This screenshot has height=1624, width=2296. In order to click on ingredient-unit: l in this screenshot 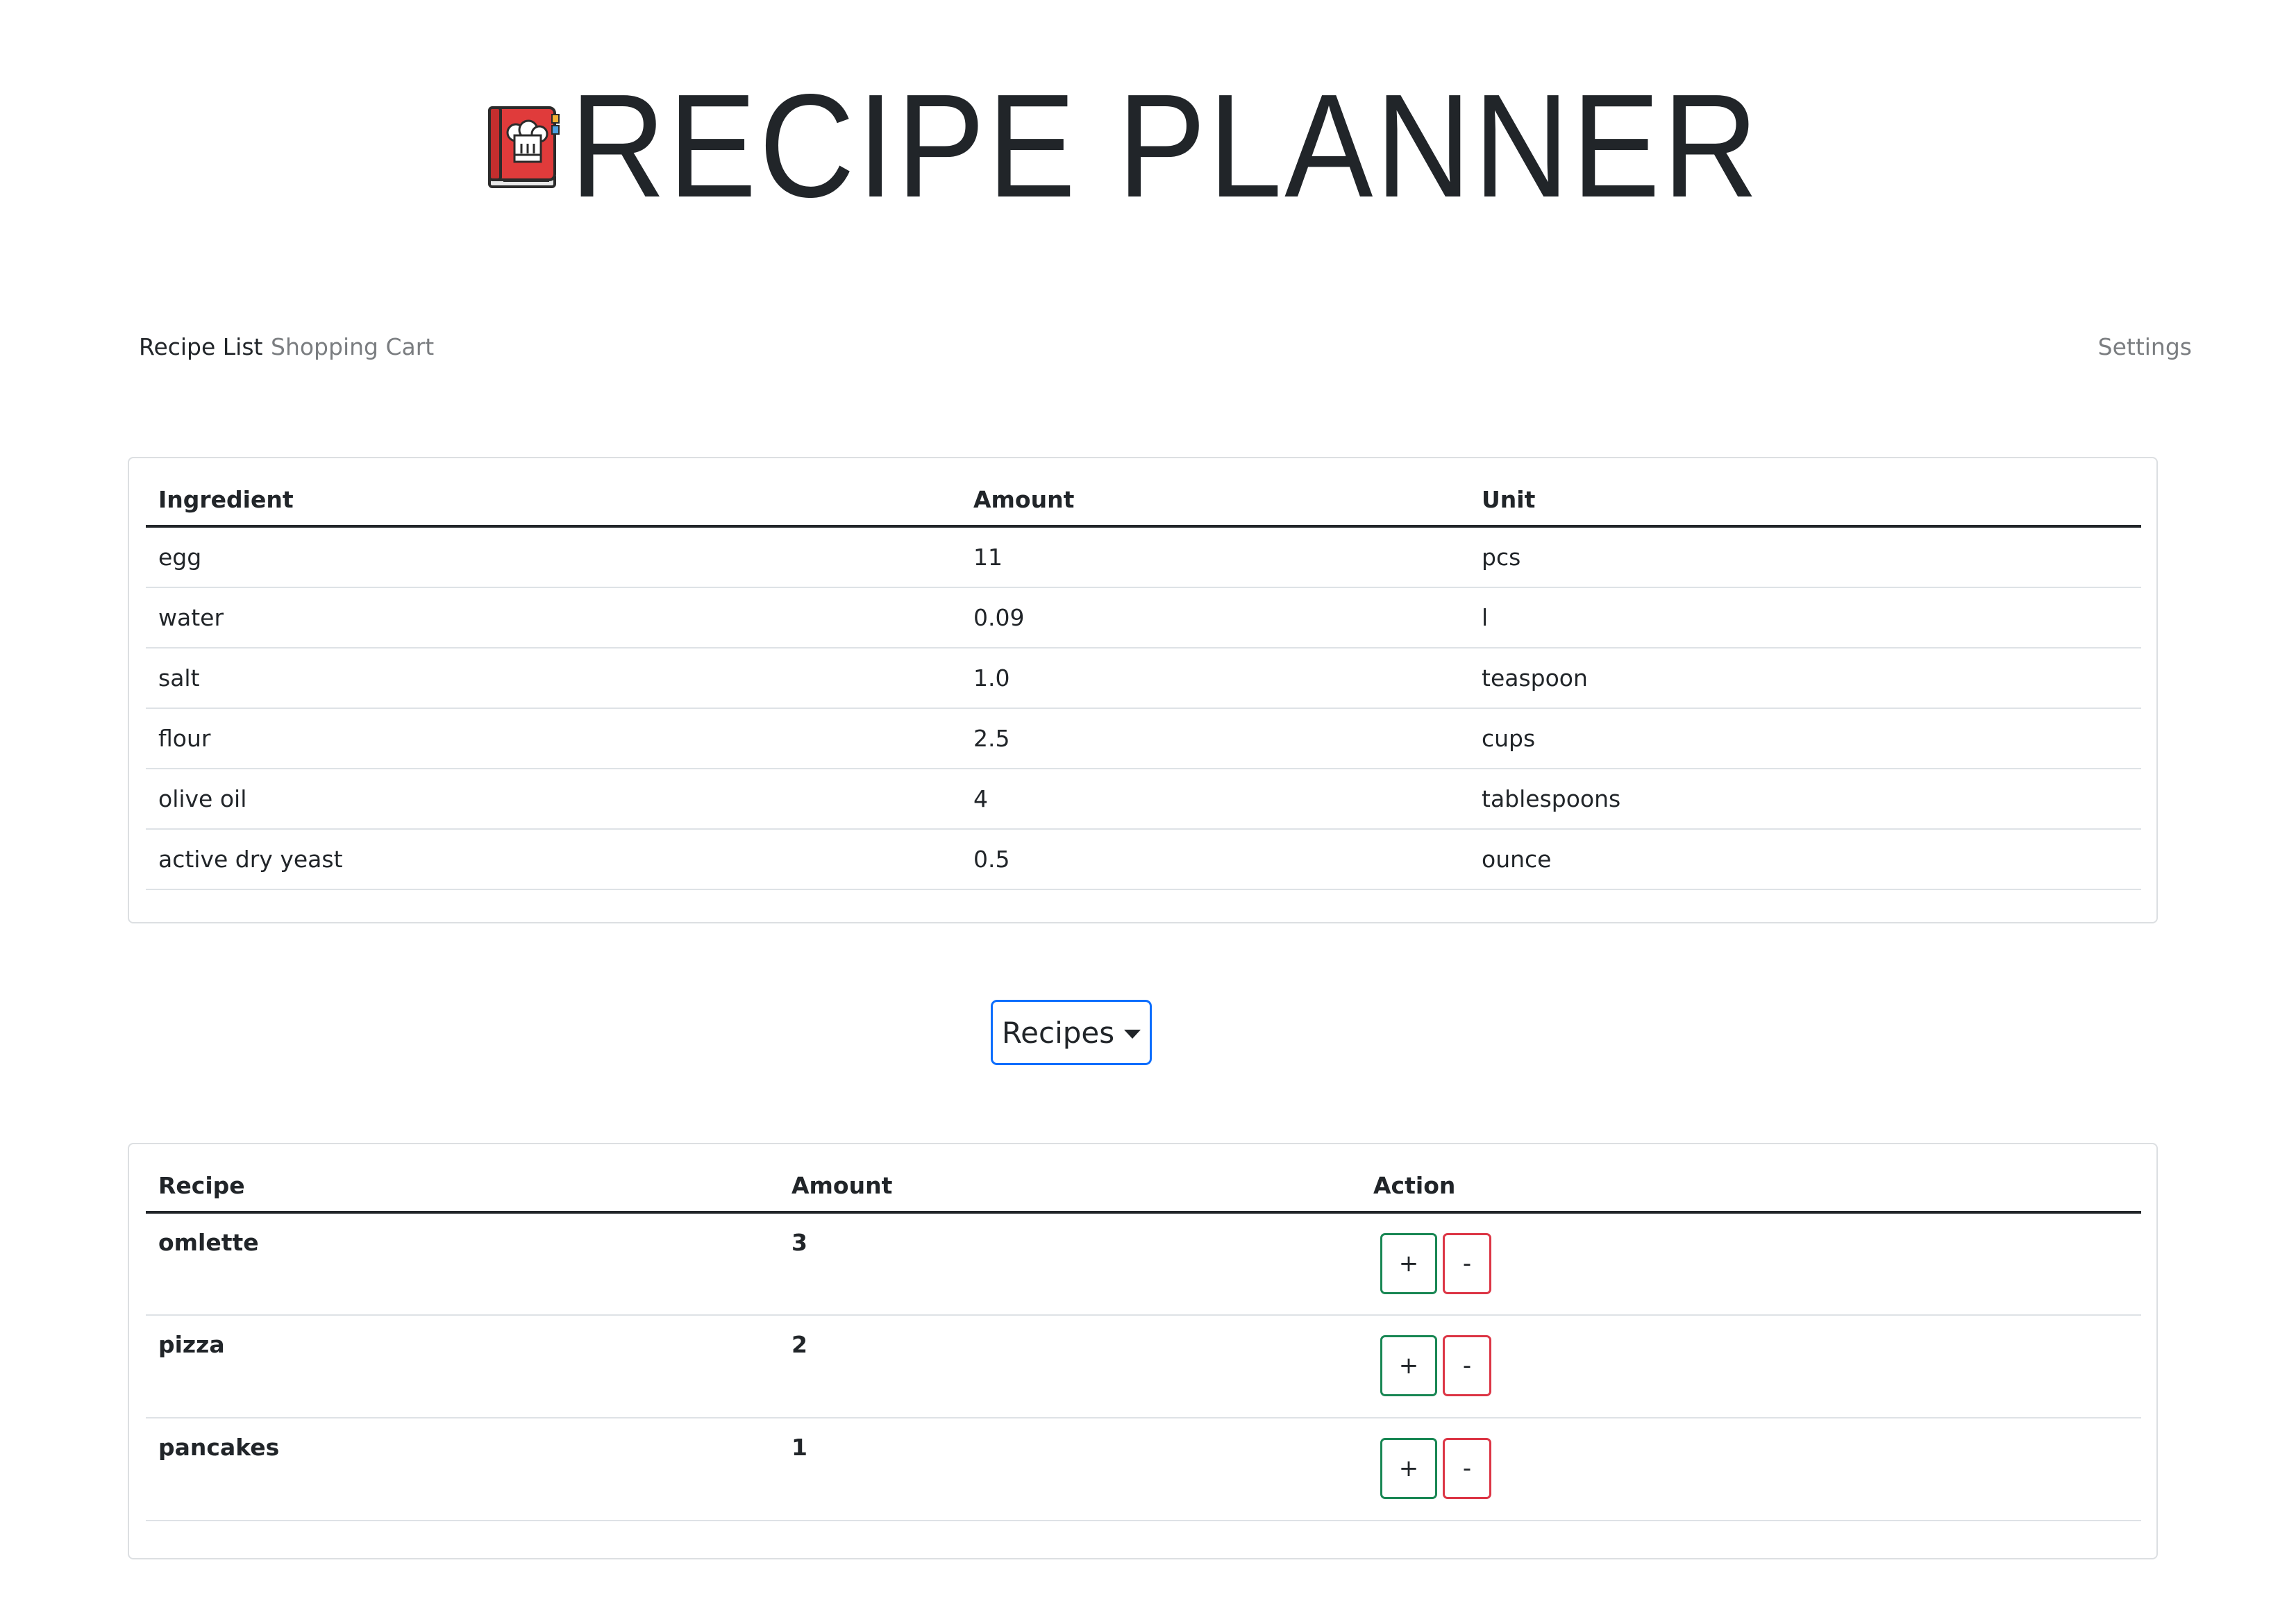, I will do `click(1805, 618)`.